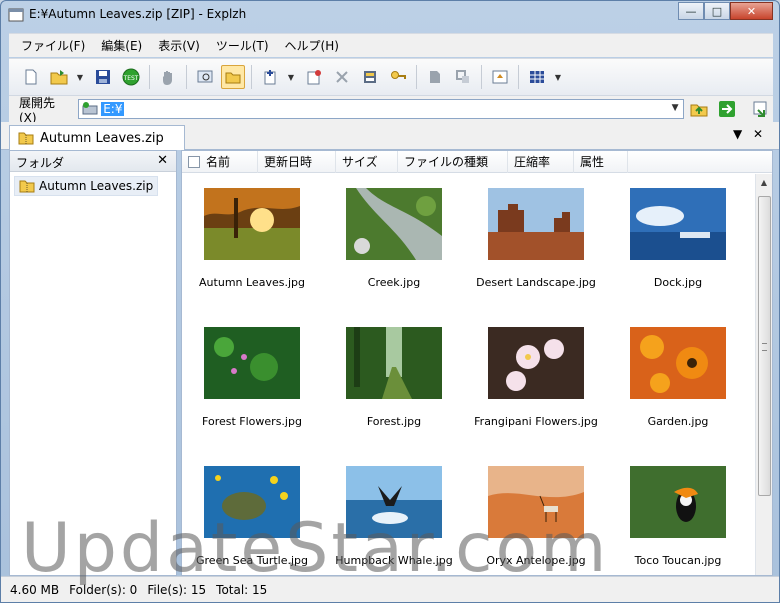  Describe the element at coordinates (297, 162) in the screenshot. I see `column-modified: 更新日時` at that location.